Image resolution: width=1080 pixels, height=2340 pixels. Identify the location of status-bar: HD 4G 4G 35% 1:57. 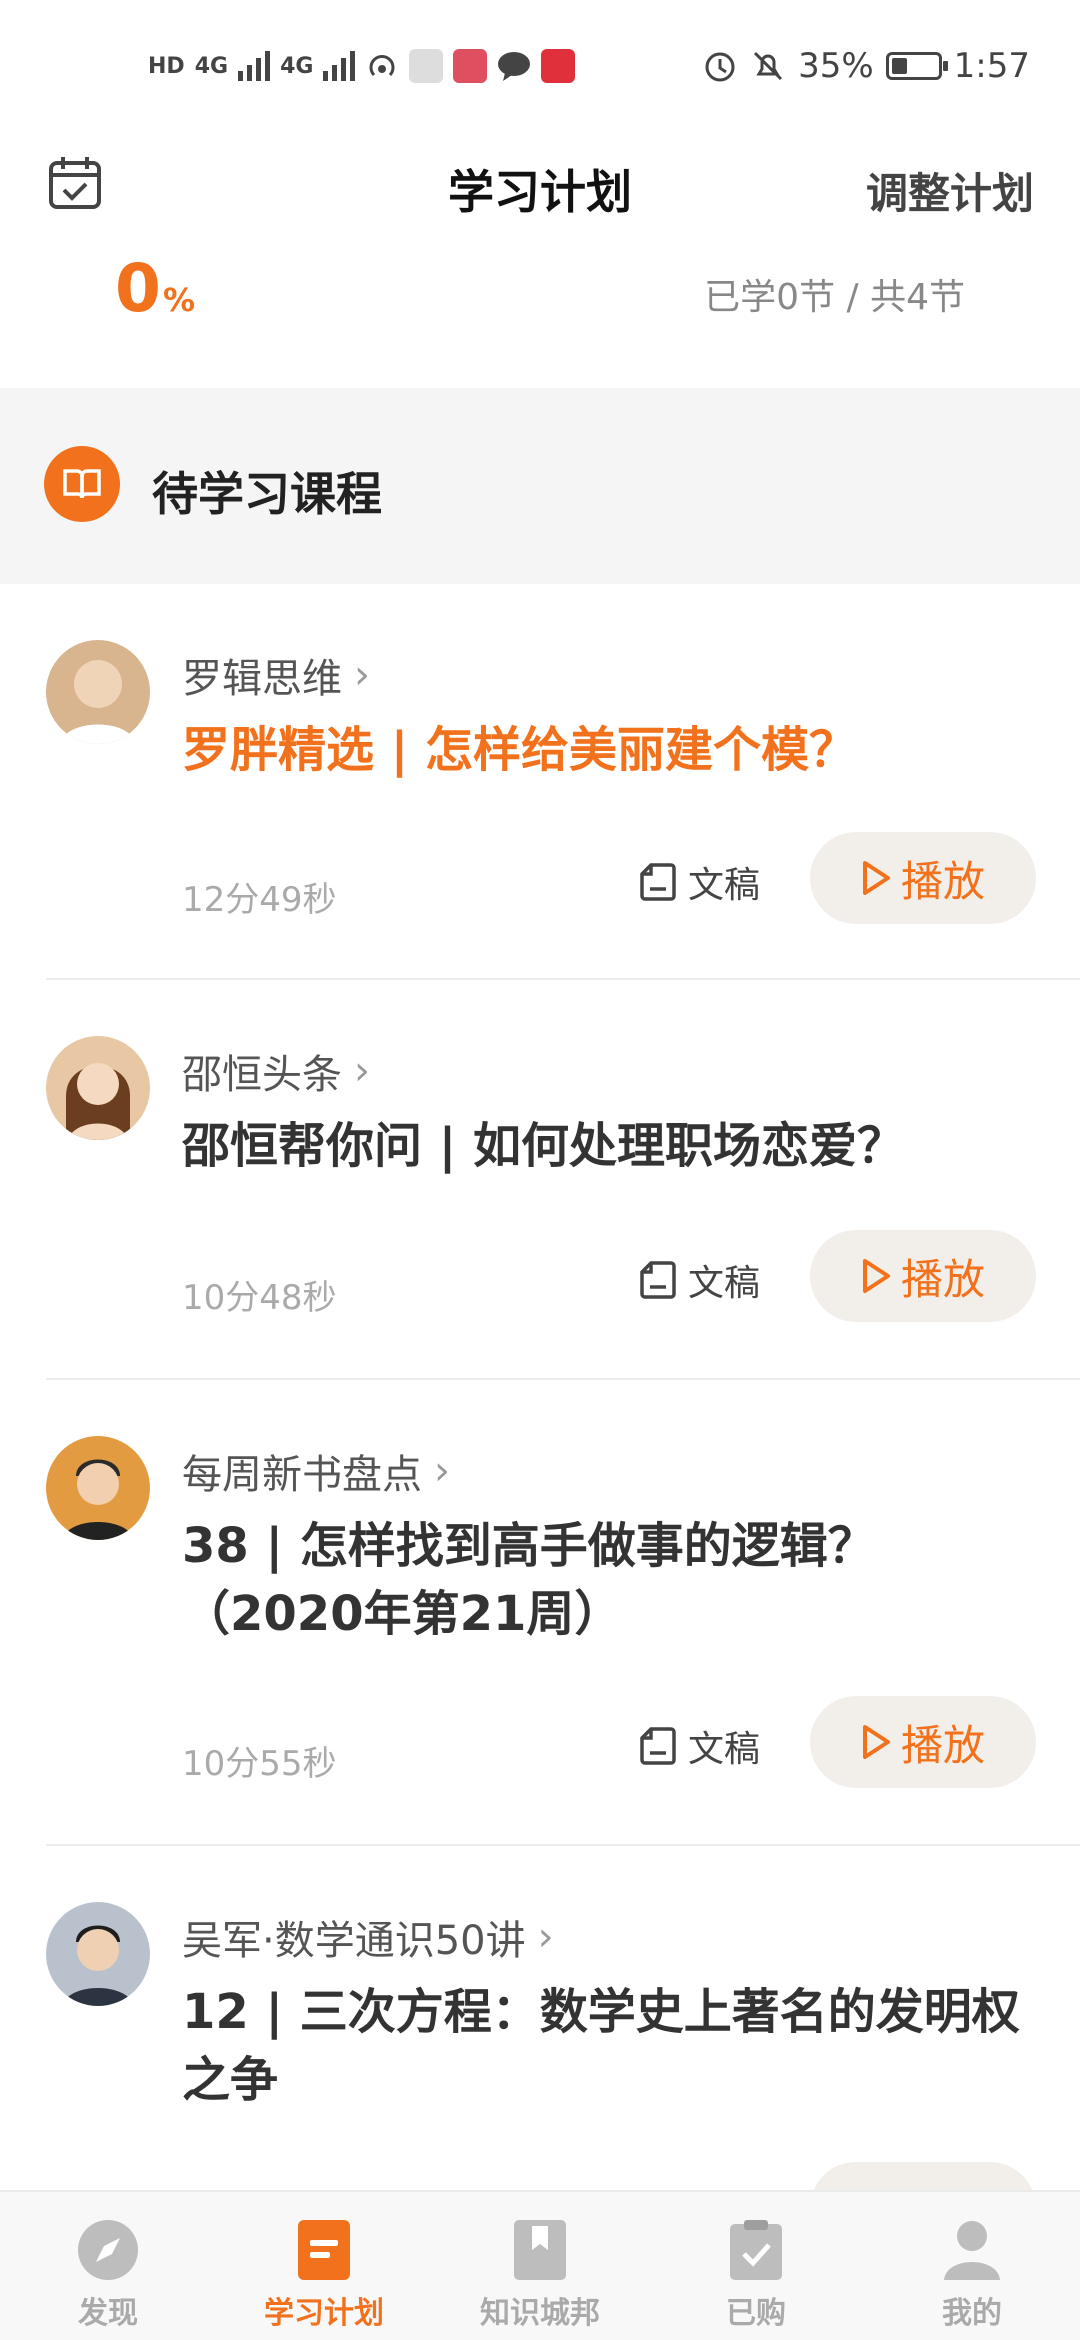
(540, 65).